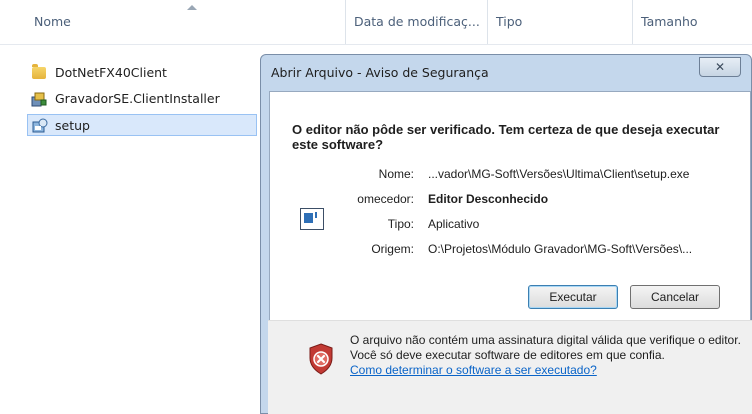 This screenshot has width=752, height=414. What do you see at coordinates (184, 22) in the screenshot?
I see `column-name: Nome` at bounding box center [184, 22].